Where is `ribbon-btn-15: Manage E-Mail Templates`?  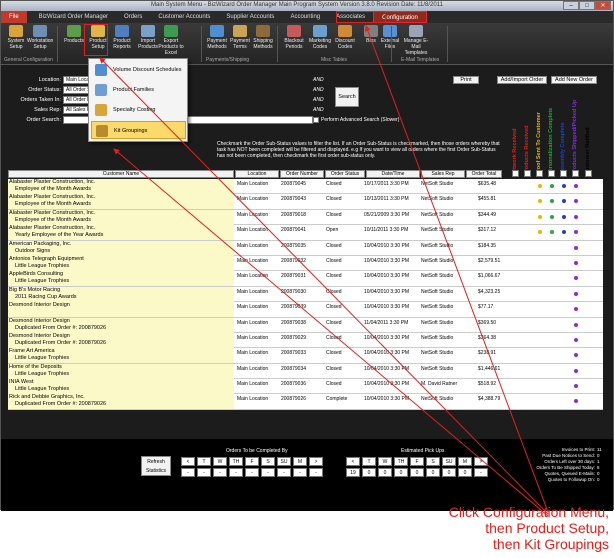
ribbon-btn-15: Manage E-Mail Templates is located at coordinates (416, 40).